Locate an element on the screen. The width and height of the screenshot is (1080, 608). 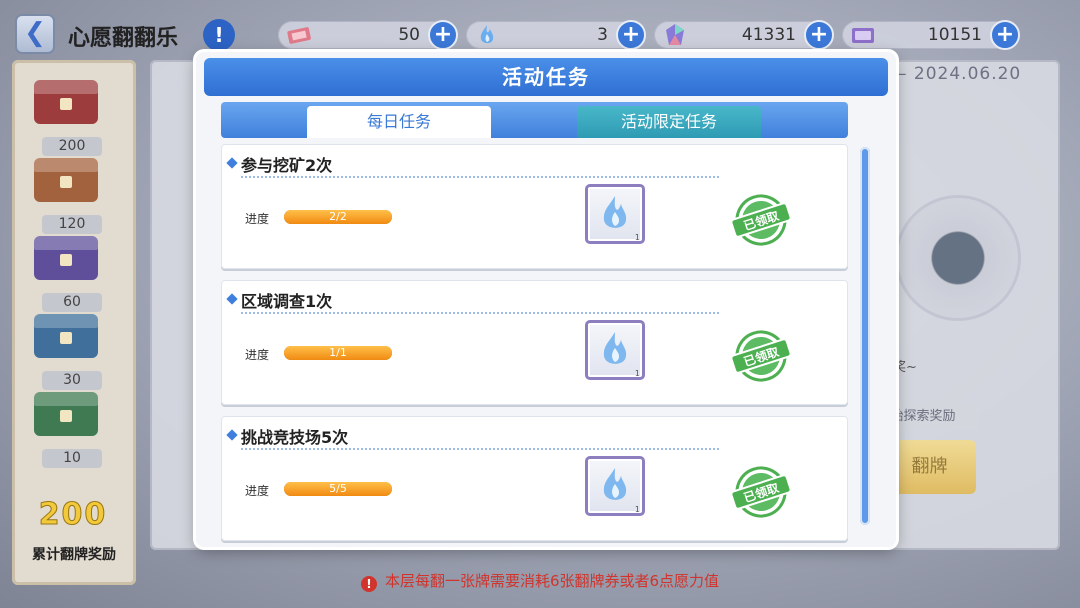
add-crystal-button: + is located at coordinates (819, 35).